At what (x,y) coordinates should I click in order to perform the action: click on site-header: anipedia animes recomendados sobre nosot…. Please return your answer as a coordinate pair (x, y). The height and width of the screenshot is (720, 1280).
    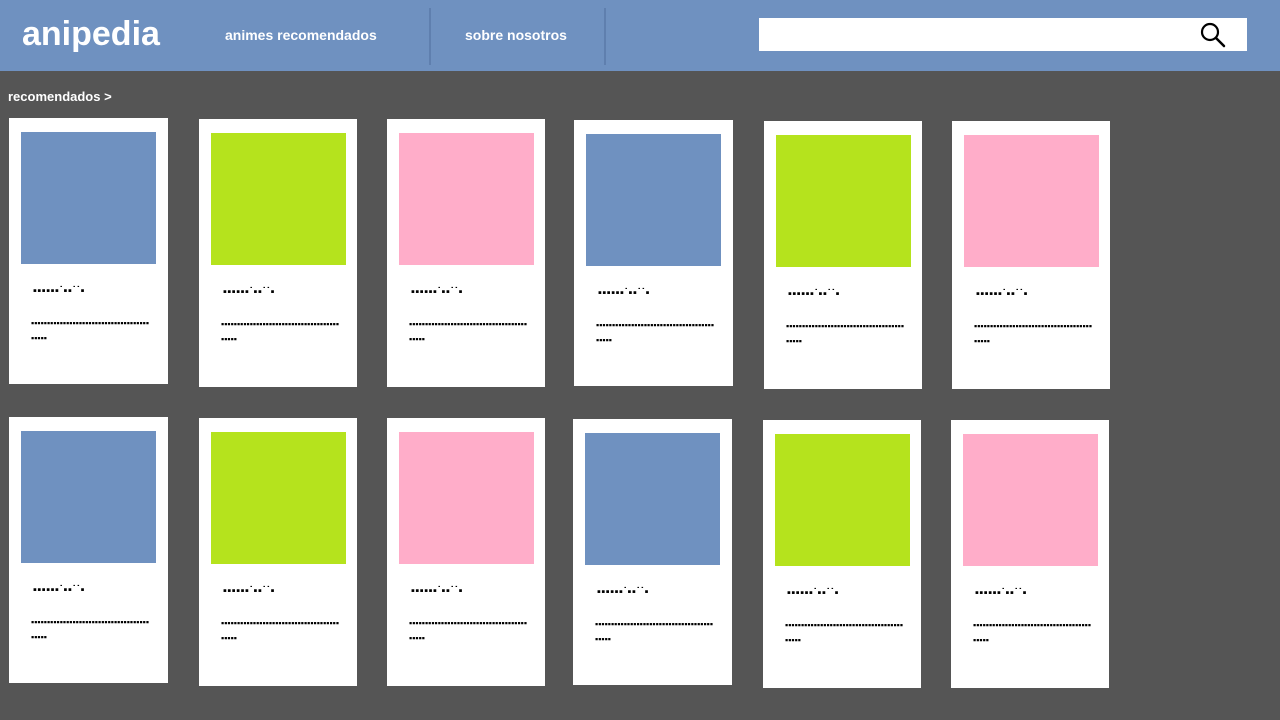
    Looking at the image, I should click on (640, 35).